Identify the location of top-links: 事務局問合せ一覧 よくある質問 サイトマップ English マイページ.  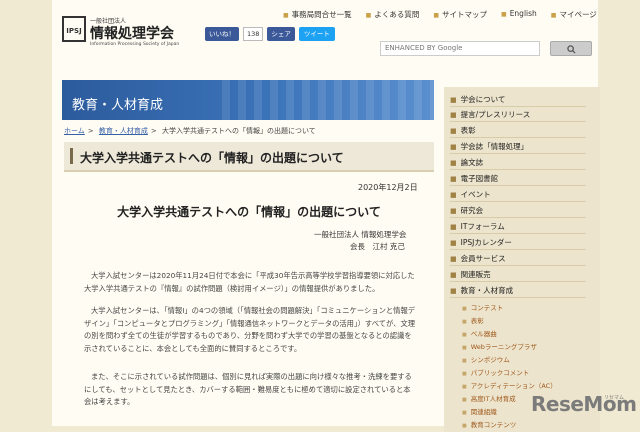
(440, 14).